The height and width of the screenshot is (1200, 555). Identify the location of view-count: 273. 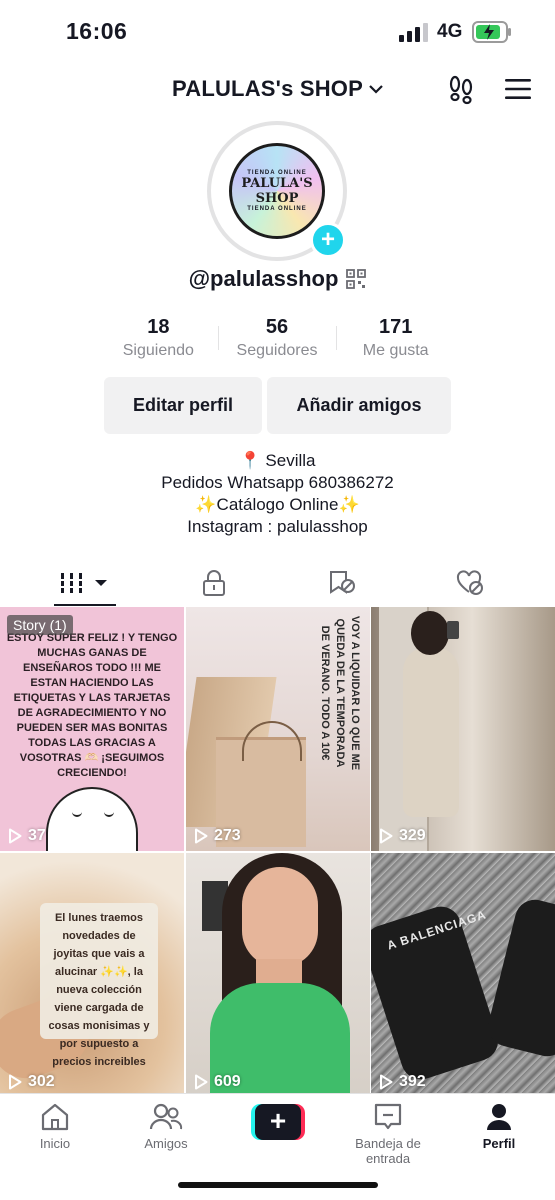
(217, 836).